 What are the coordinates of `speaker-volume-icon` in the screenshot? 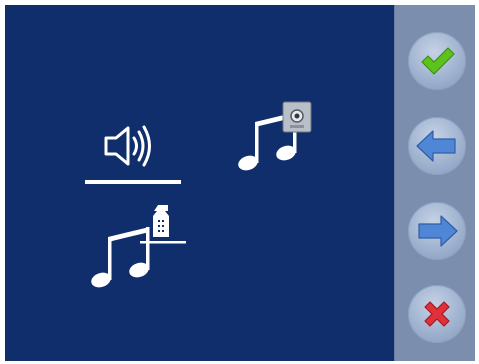 It's located at (127, 146).